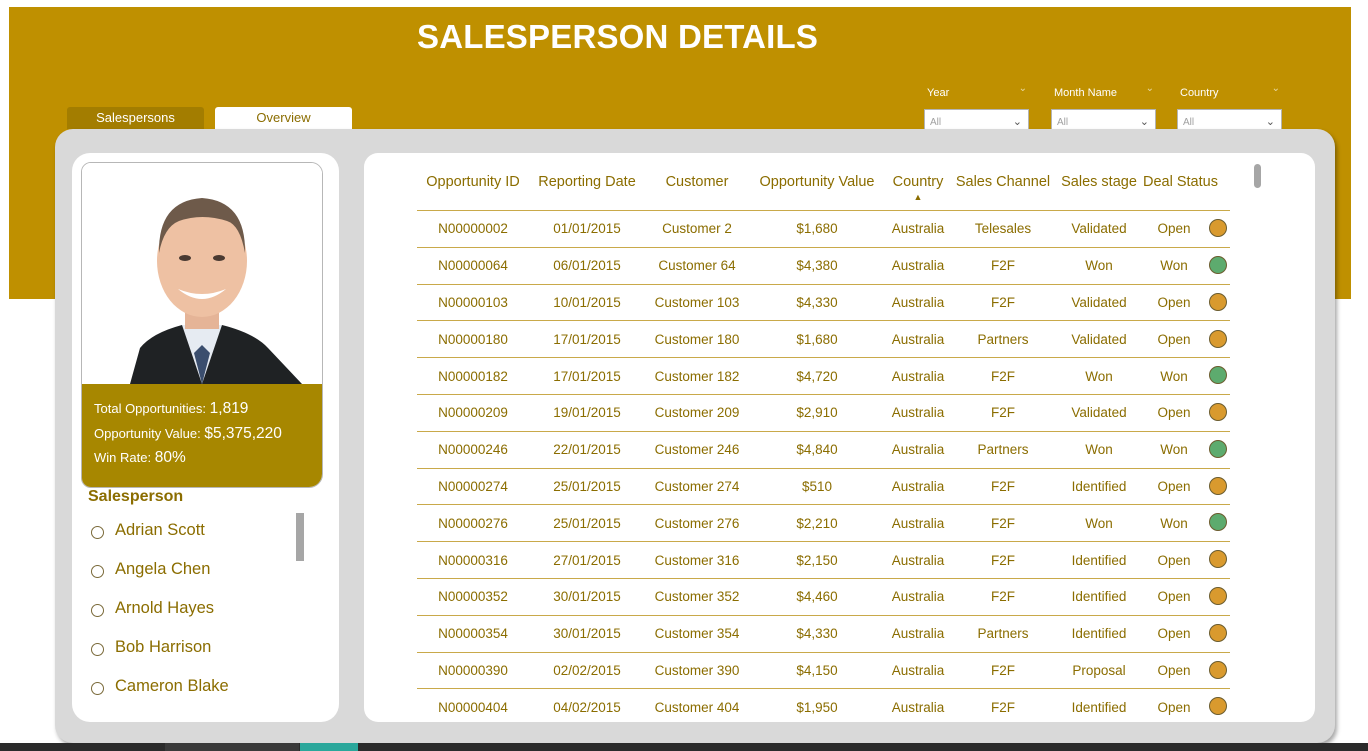 Image resolution: width=1368 pixels, height=751 pixels. What do you see at coordinates (1003, 450) in the screenshot?
I see `table-cell: Partners` at bounding box center [1003, 450].